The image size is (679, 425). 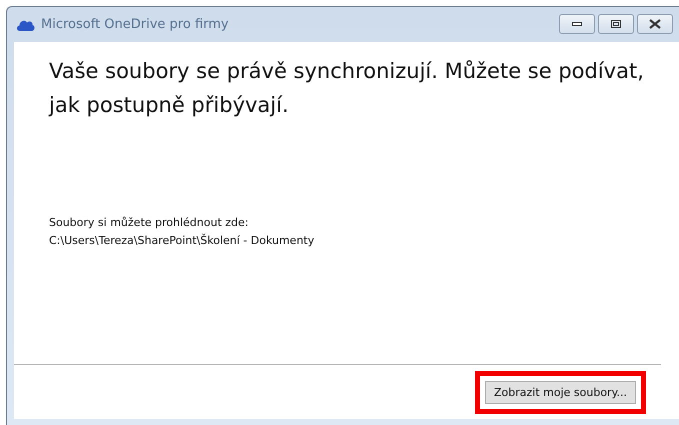 I want to click on sync-heading: Vaše soubory se právě synchronizují. Můžete se podívat, jak postupně přibývají., so click(x=347, y=88).